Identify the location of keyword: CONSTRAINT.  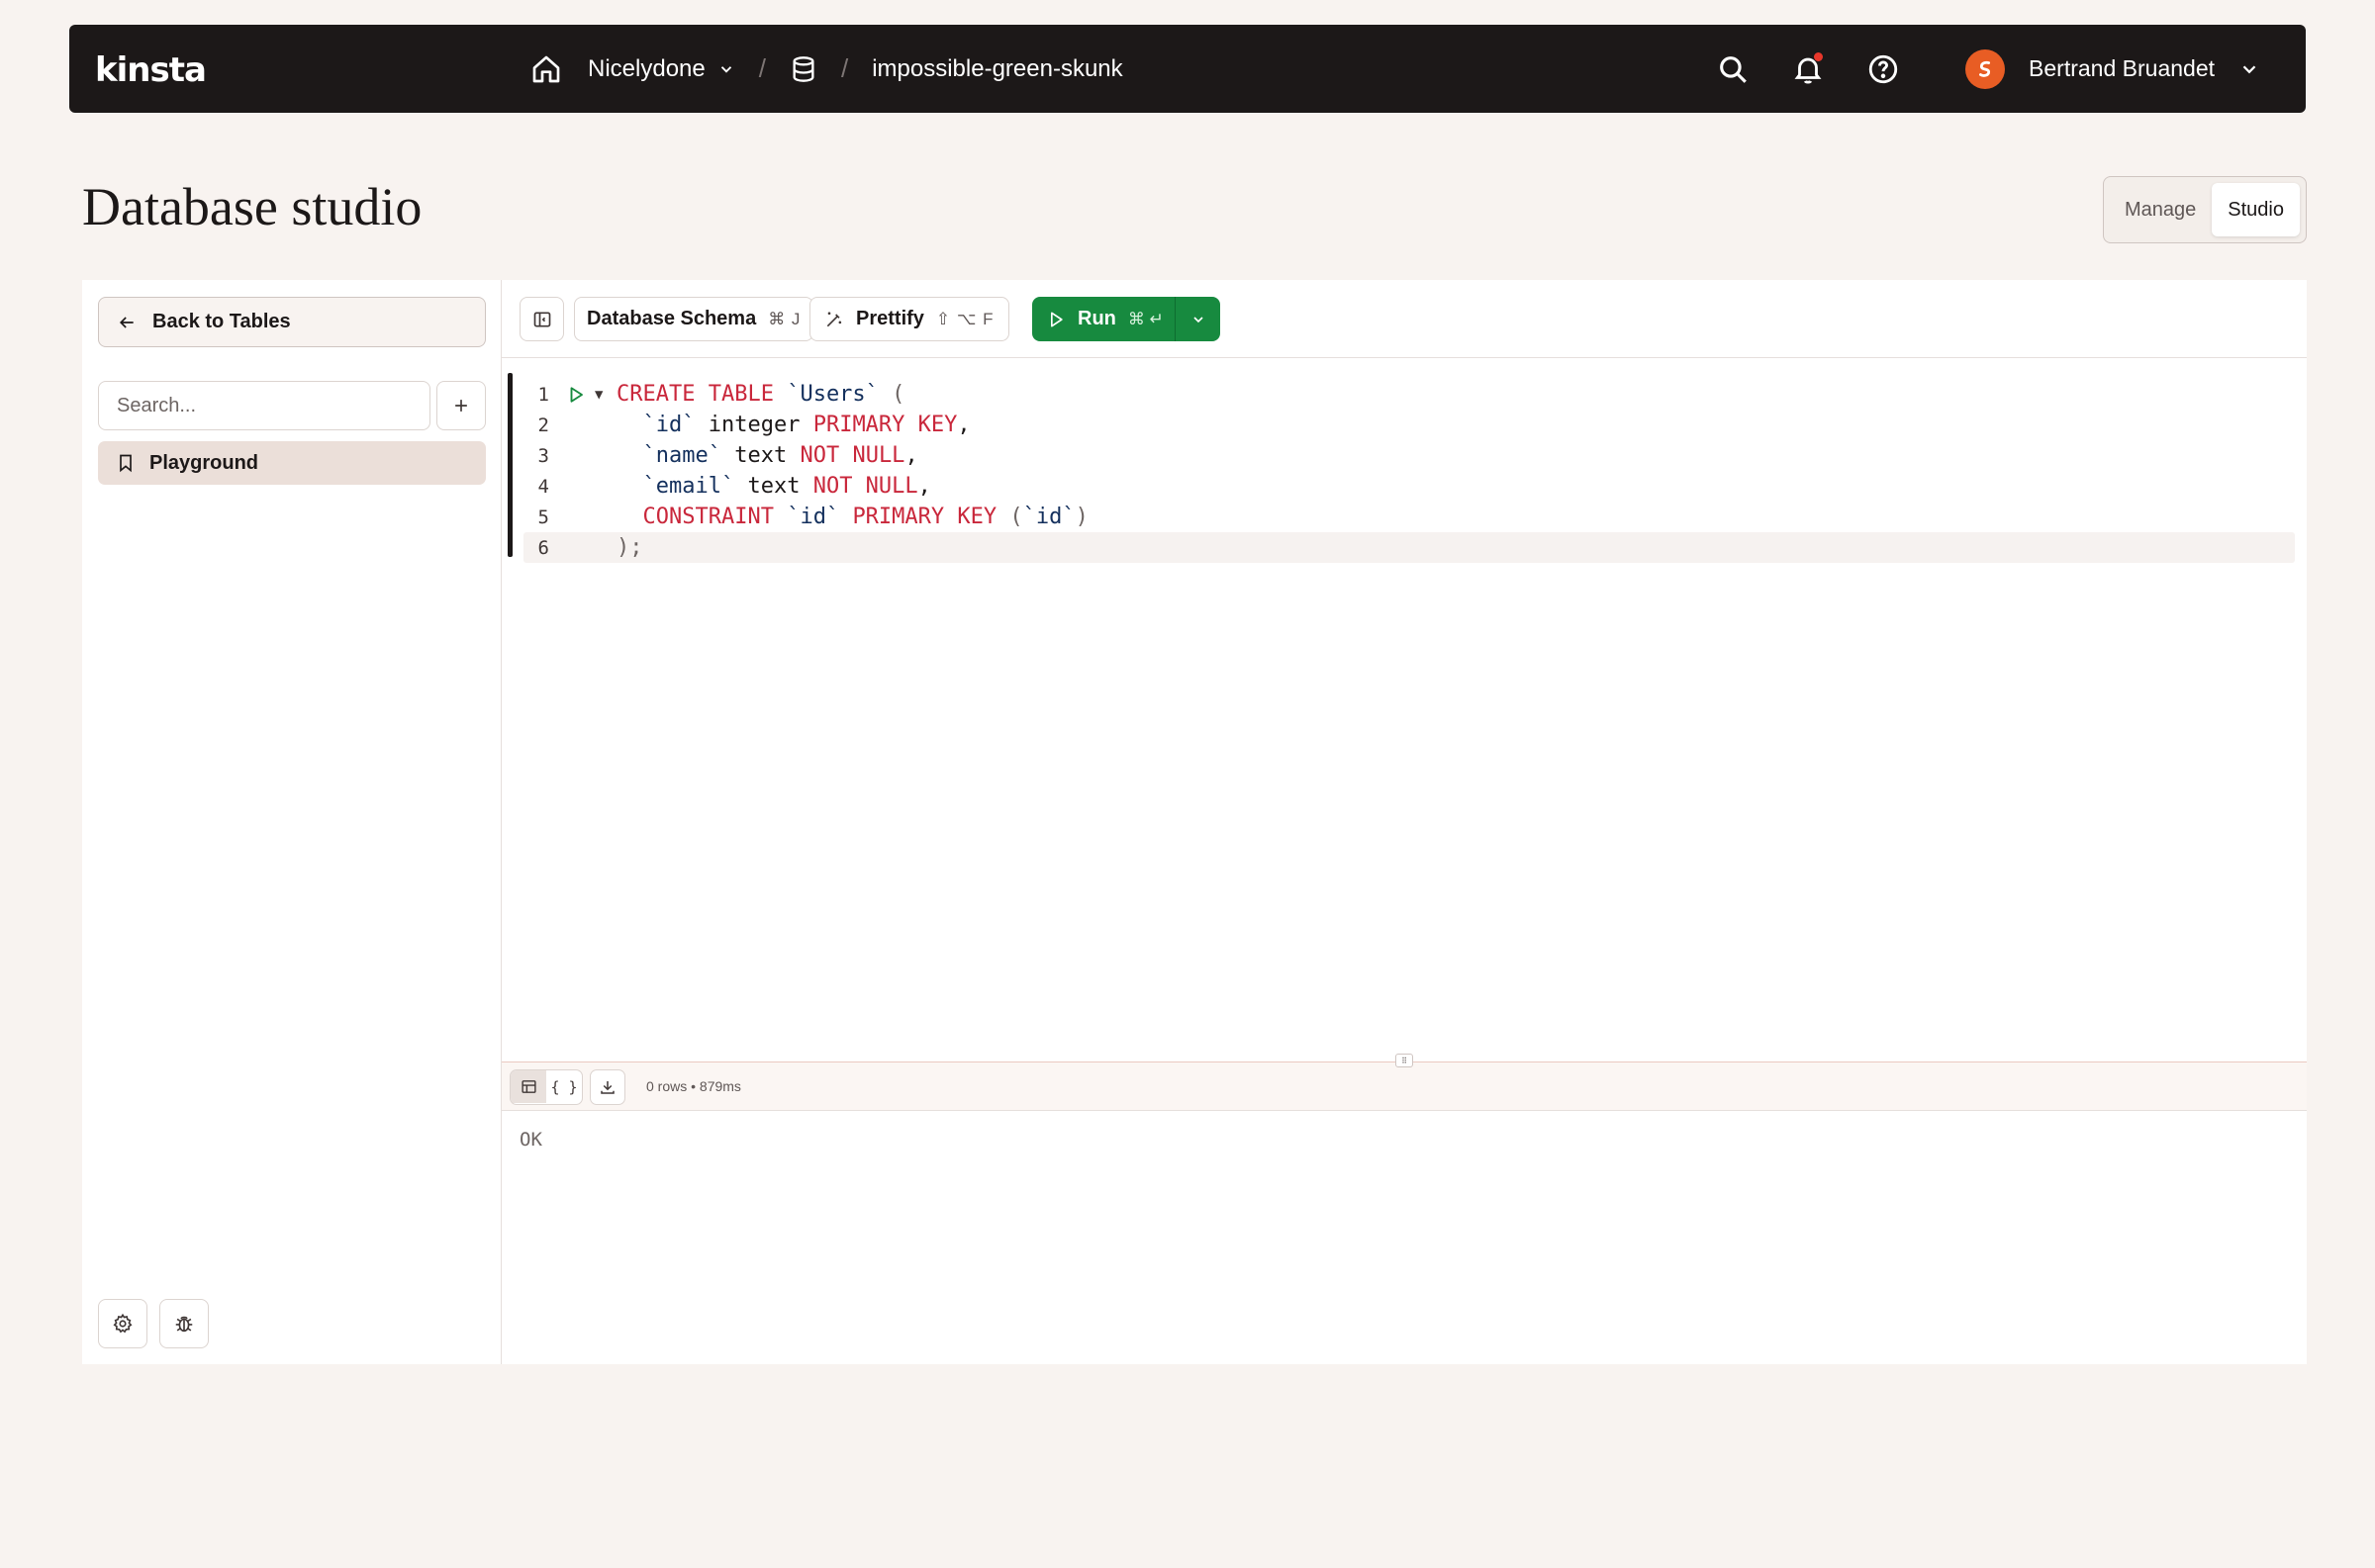
(708, 517).